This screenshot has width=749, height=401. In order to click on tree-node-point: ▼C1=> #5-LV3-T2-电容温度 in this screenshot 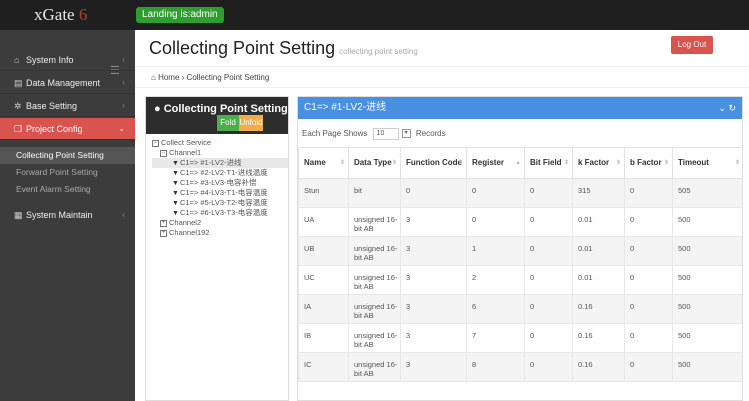, I will do `click(220, 203)`.